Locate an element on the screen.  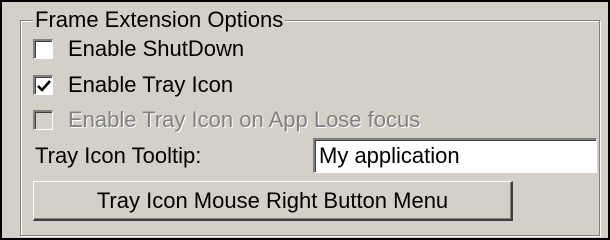
enable-shutdown-checkbox-row: Enable ShutDown is located at coordinates (138, 49).